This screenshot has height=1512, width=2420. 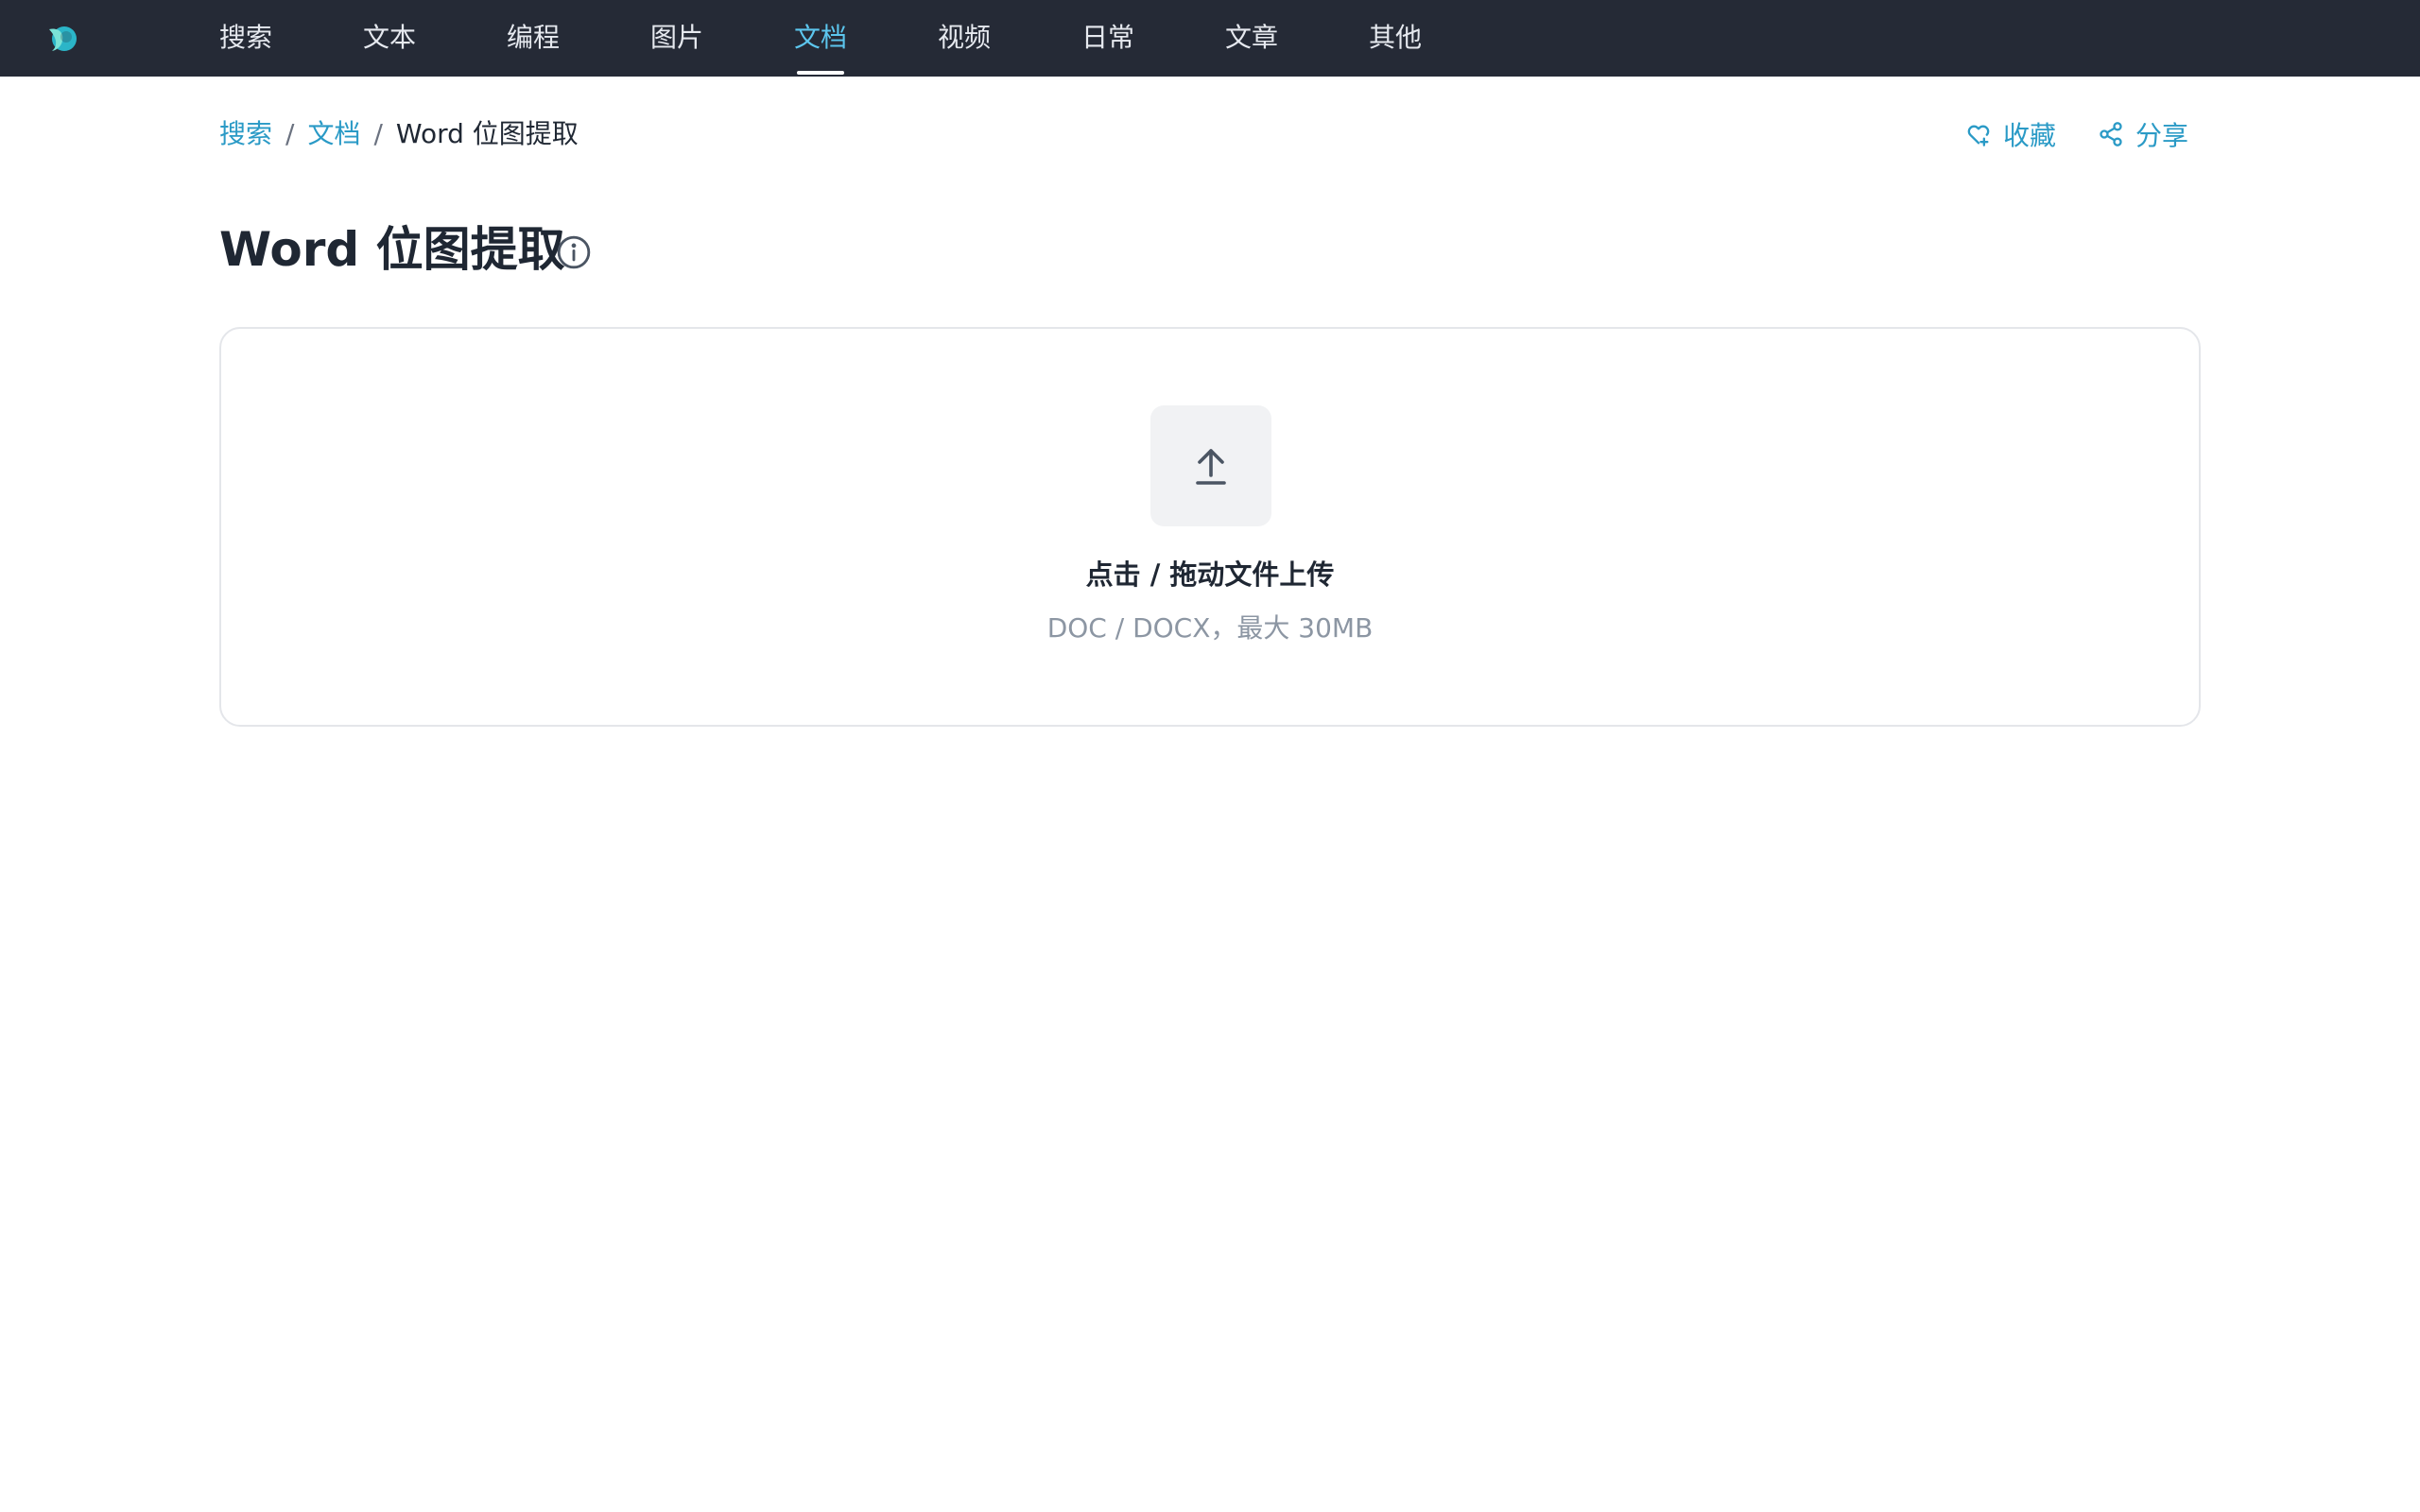 What do you see at coordinates (1978, 135) in the screenshot?
I see `heart-plus-icon` at bounding box center [1978, 135].